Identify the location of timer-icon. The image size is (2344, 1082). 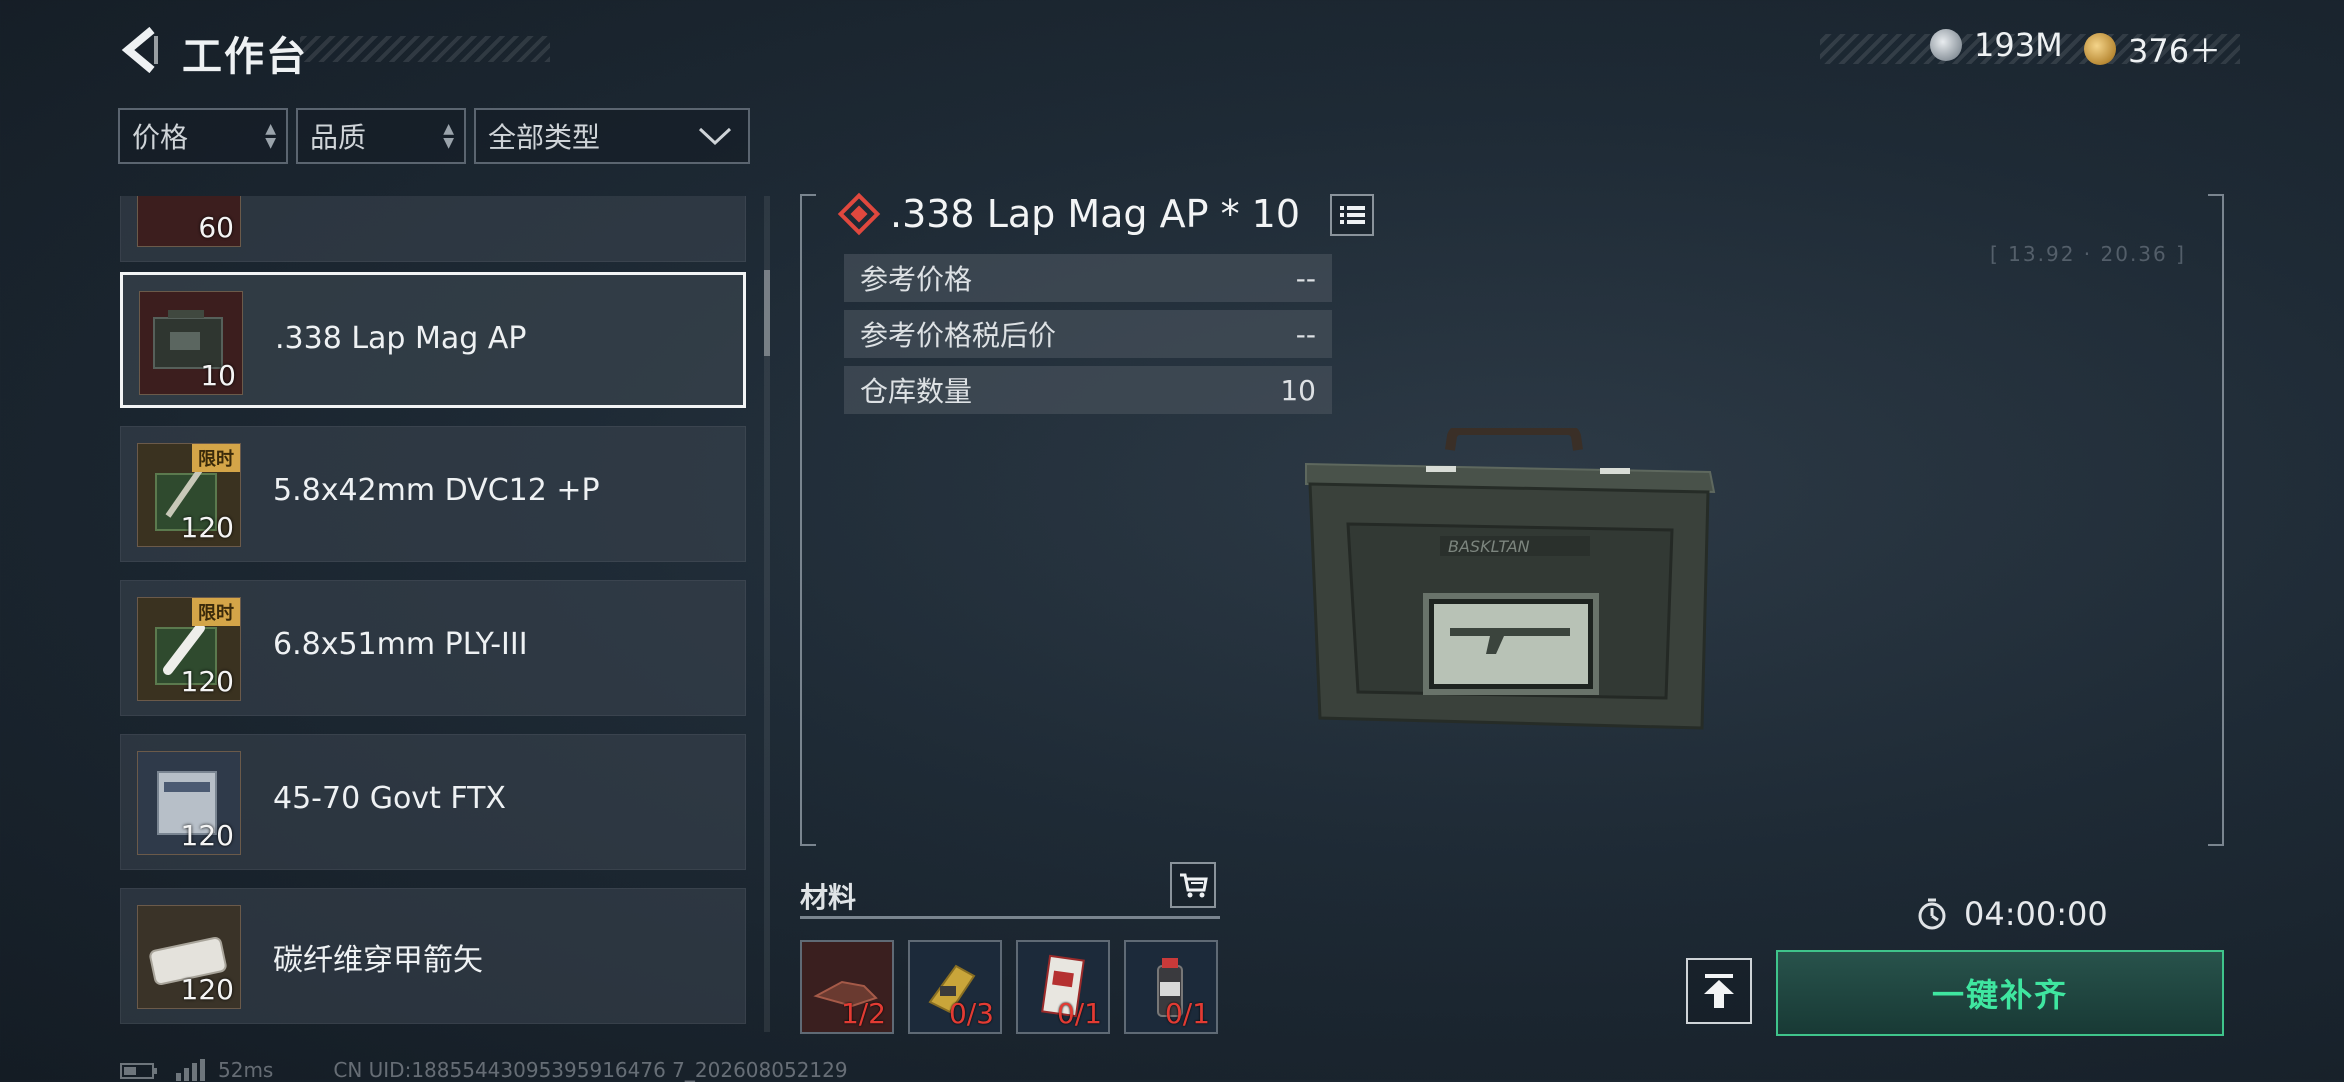
(1932, 914).